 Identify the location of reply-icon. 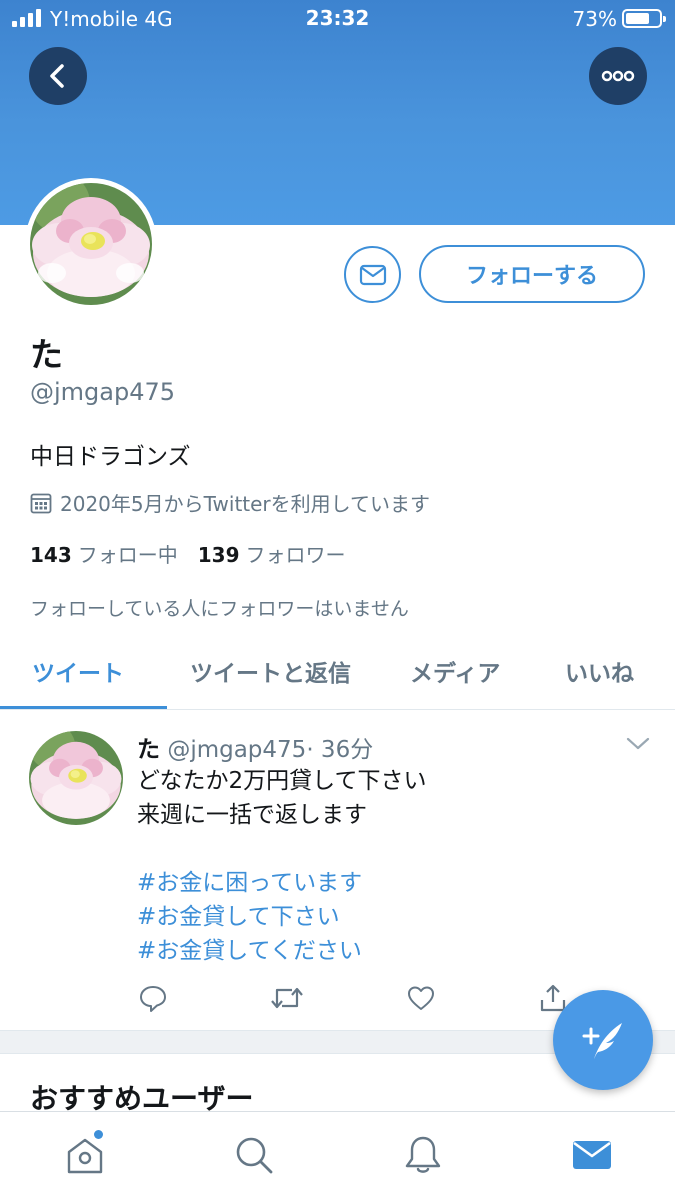
(153, 999).